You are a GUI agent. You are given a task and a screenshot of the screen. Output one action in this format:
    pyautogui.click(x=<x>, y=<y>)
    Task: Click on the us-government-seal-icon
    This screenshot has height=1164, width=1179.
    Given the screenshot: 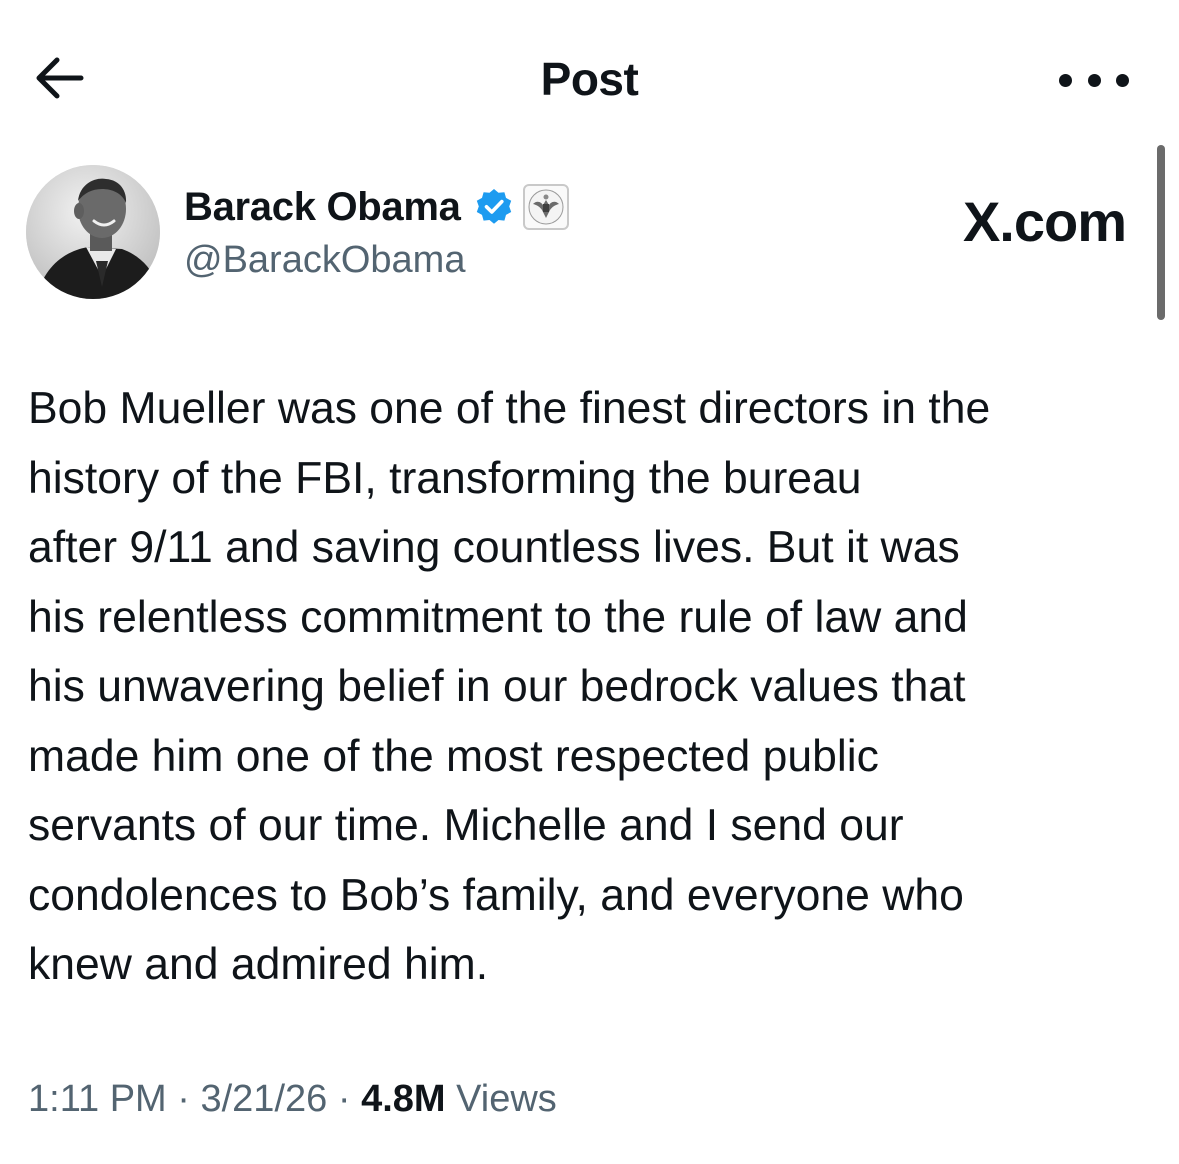 What is the action you would take?
    pyautogui.click(x=545, y=207)
    